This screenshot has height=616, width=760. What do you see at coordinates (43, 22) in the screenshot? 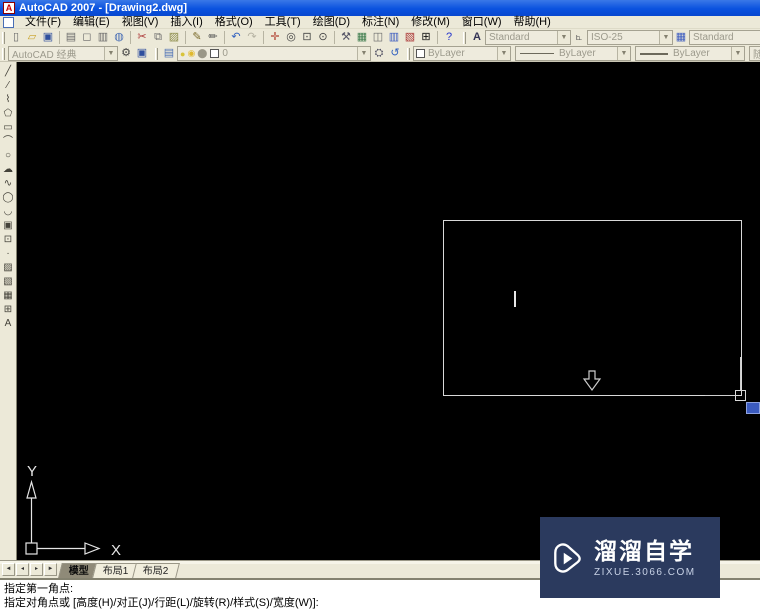
I see `menu-file: 文件(F)` at bounding box center [43, 22].